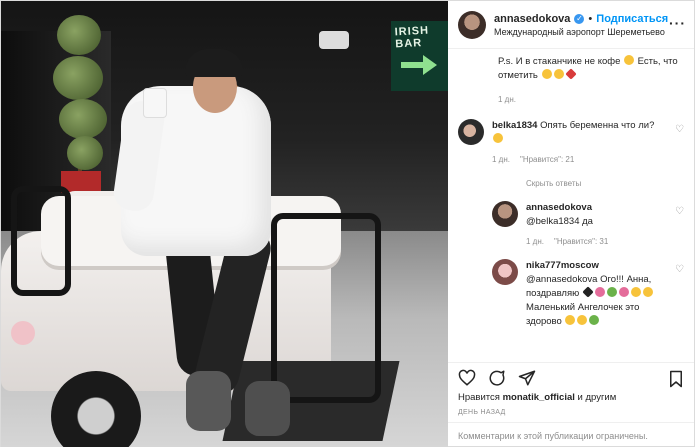 This screenshot has height=447, width=695. I want to click on likes-summary: Нравится monatik_official и другим, so click(571, 399).